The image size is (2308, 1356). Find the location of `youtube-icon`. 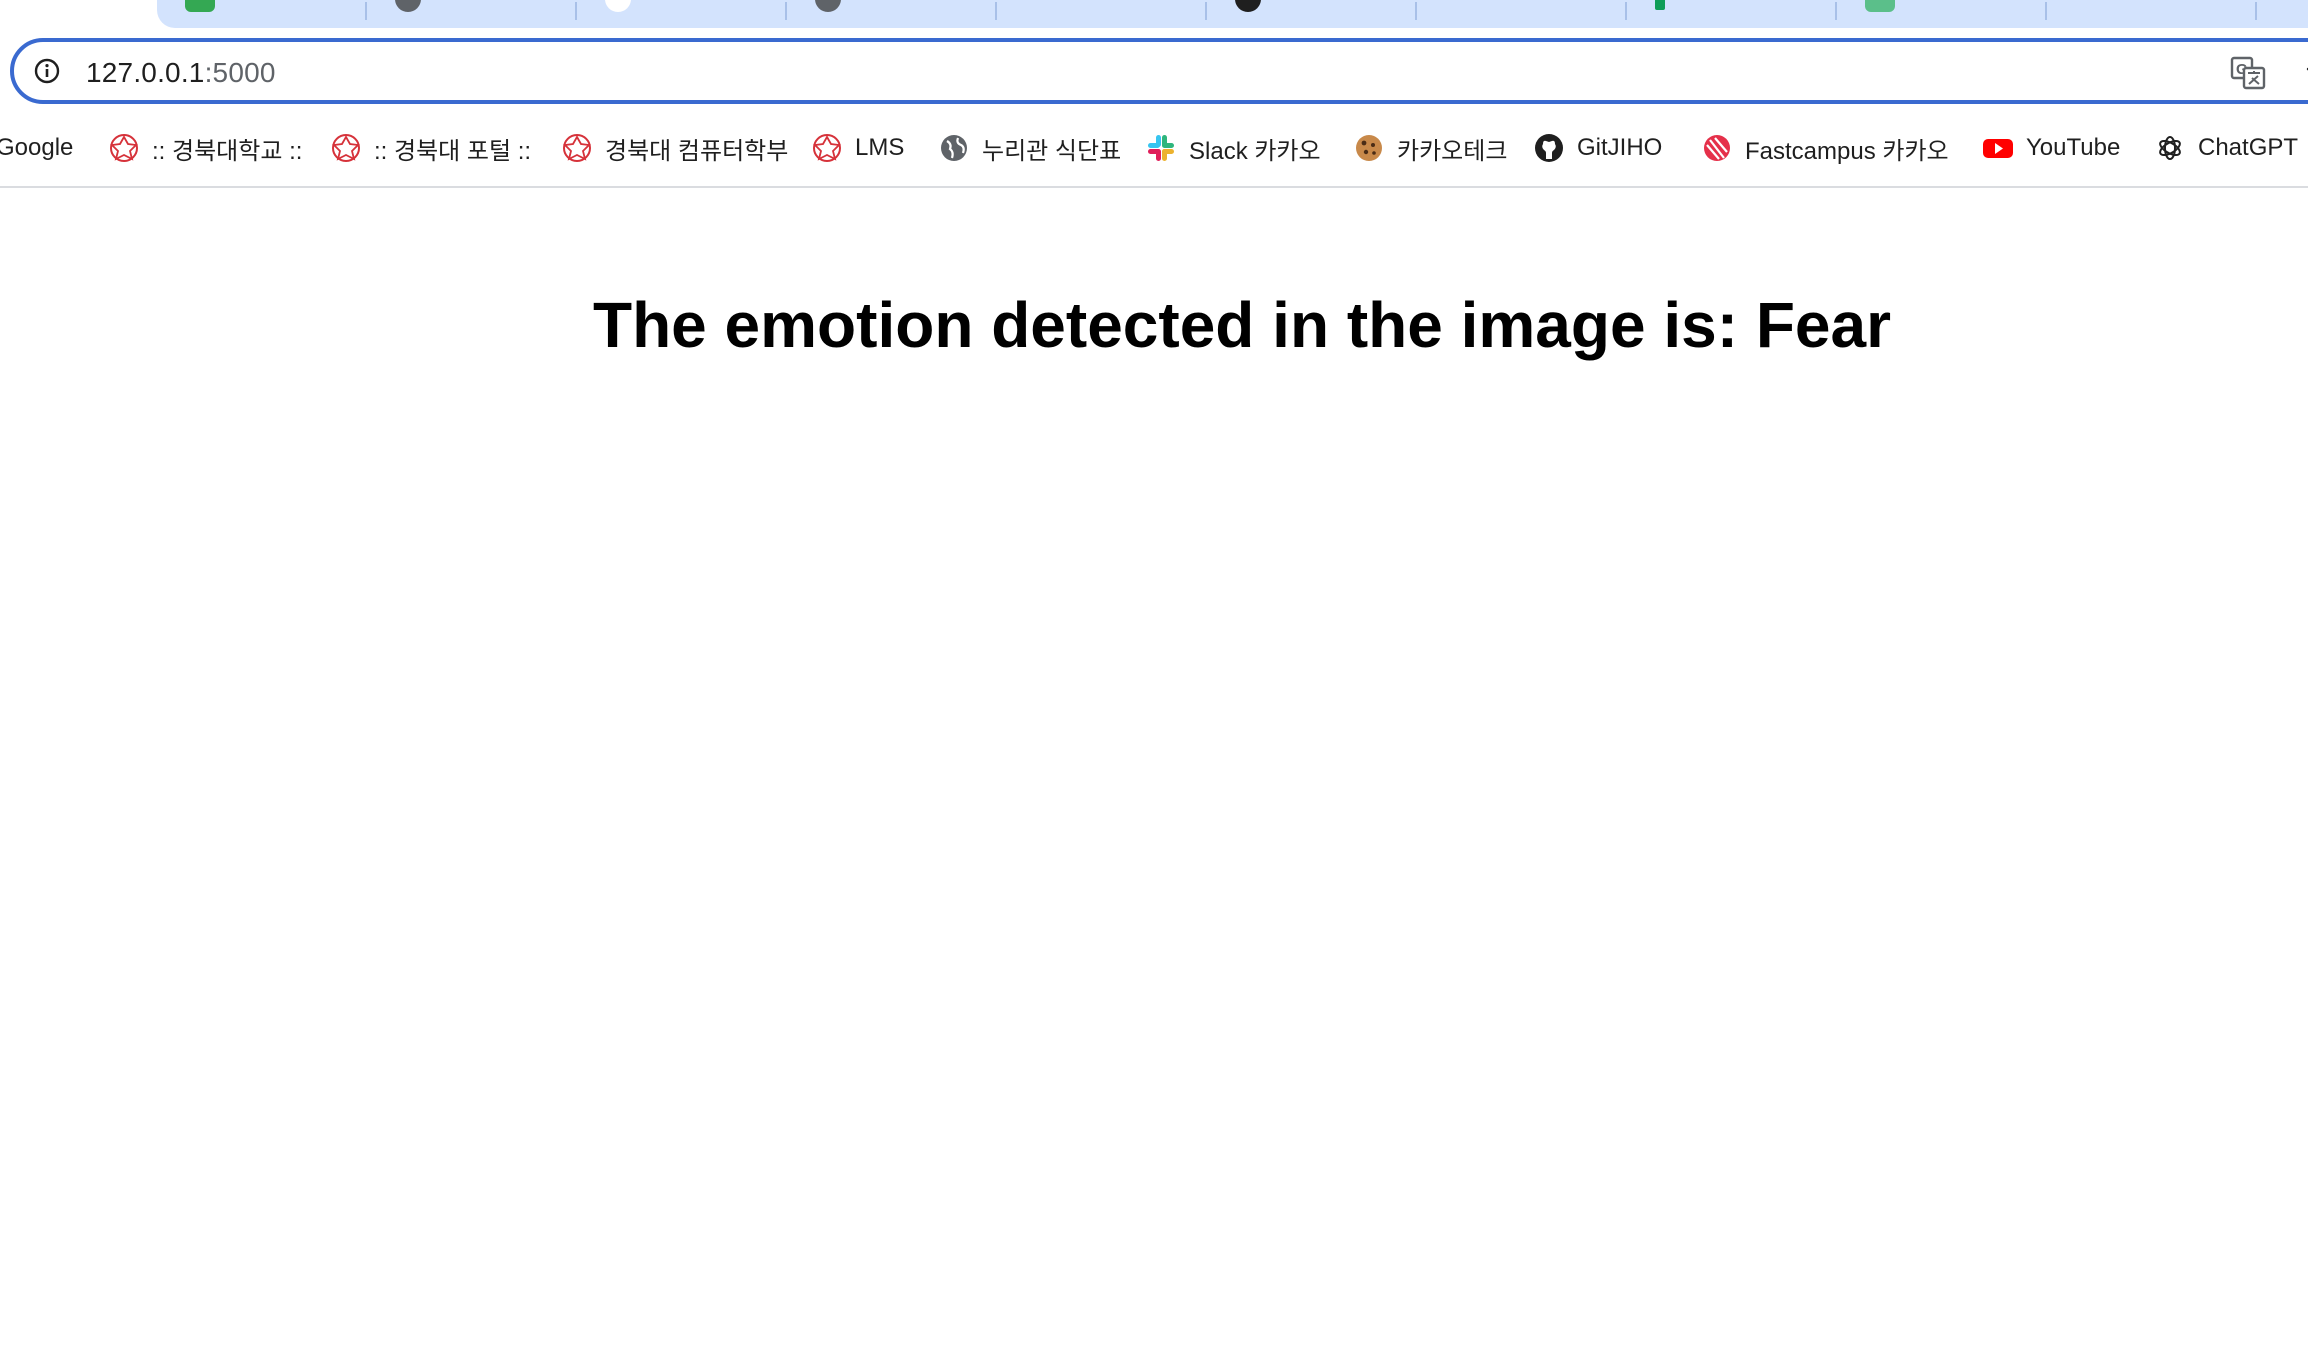

youtube-icon is located at coordinates (1998, 148).